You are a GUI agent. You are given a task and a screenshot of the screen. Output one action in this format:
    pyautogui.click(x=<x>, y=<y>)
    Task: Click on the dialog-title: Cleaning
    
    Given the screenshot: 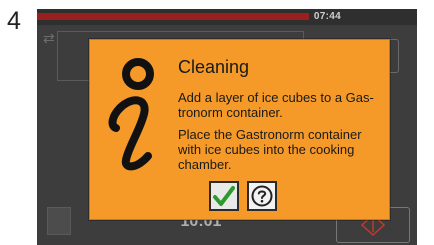 What is the action you would take?
    pyautogui.click(x=214, y=67)
    